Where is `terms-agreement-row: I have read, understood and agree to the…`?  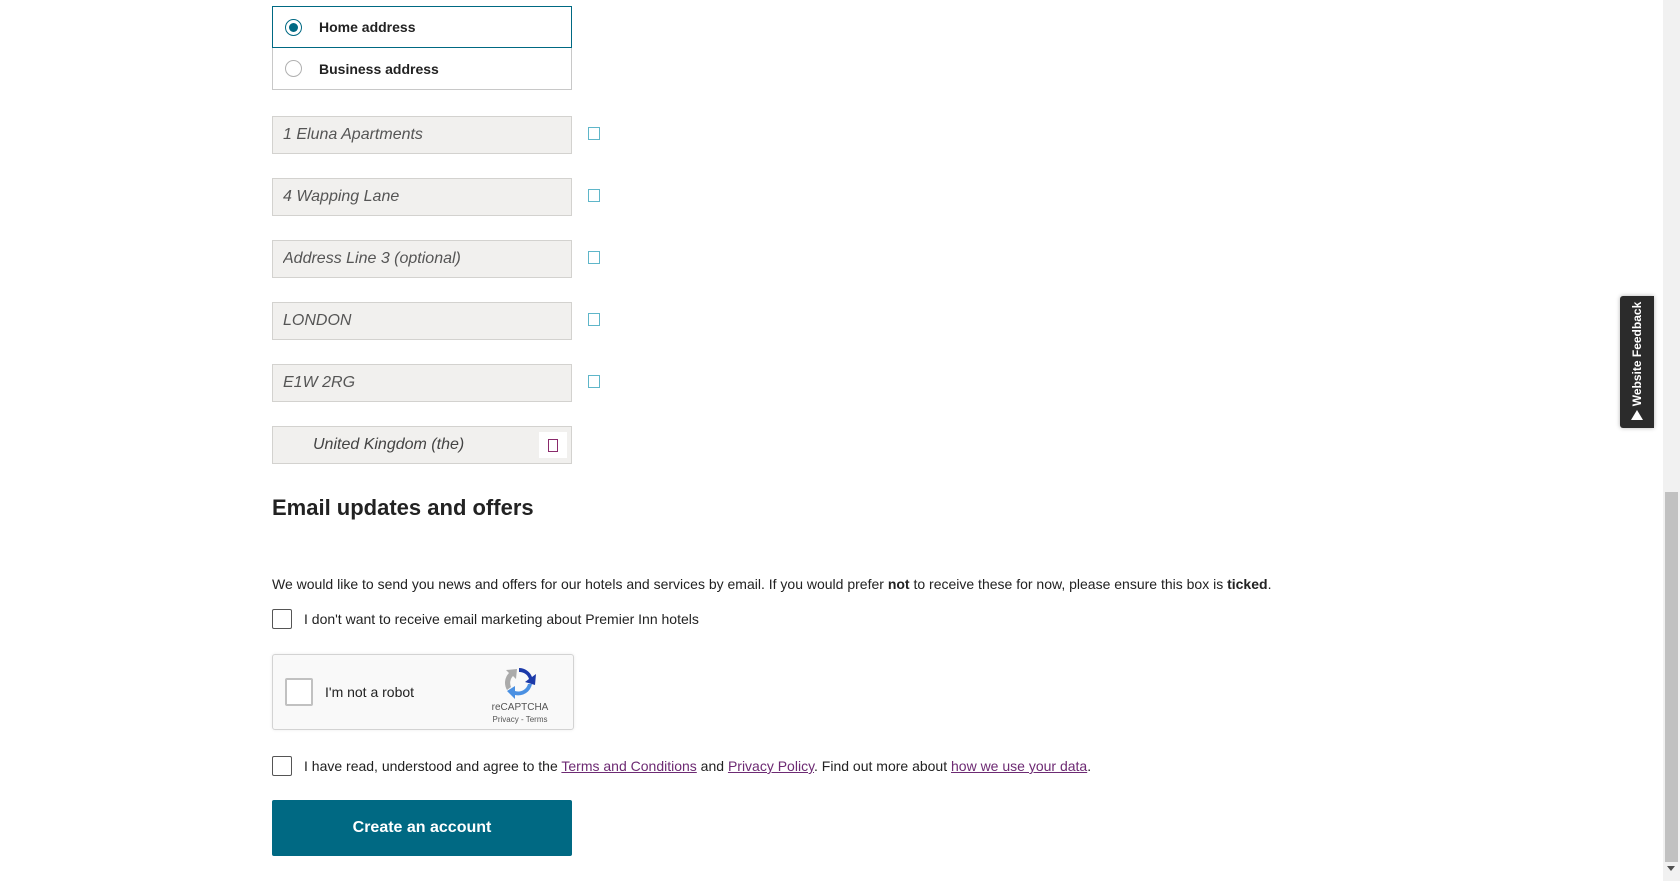 terms-agreement-row: I have read, understood and agree to the… is located at coordinates (681, 766).